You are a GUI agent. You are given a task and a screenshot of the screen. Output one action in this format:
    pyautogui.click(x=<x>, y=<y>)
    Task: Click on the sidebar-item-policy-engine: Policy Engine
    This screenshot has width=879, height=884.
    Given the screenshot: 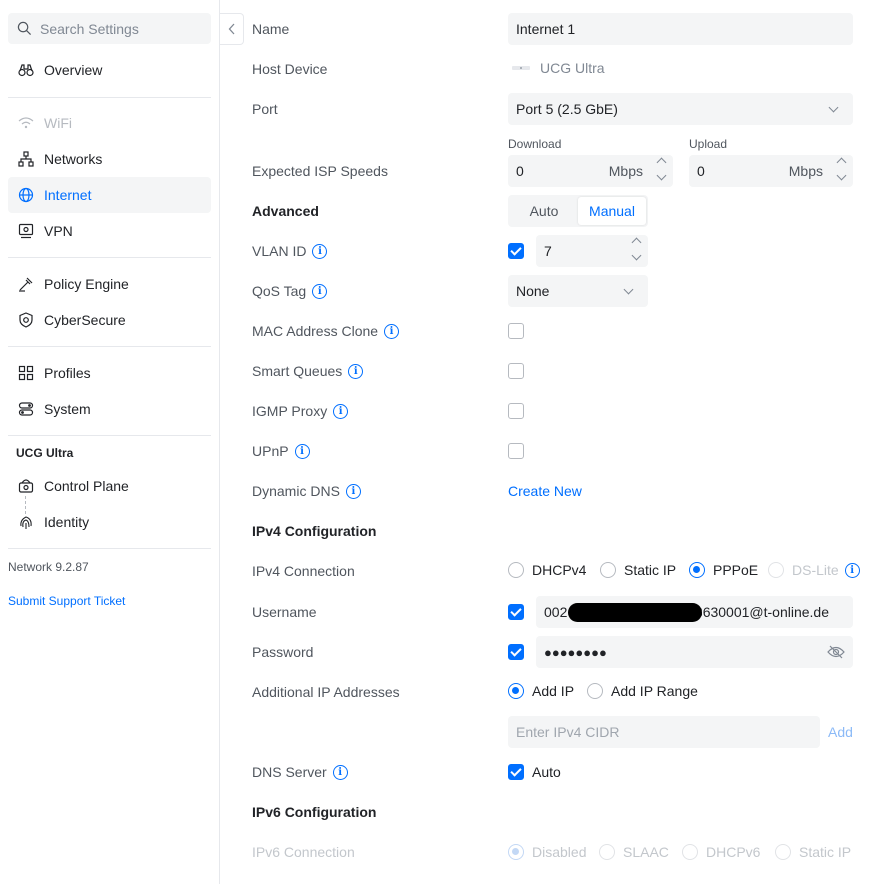 What is the action you would take?
    pyautogui.click(x=109, y=284)
    